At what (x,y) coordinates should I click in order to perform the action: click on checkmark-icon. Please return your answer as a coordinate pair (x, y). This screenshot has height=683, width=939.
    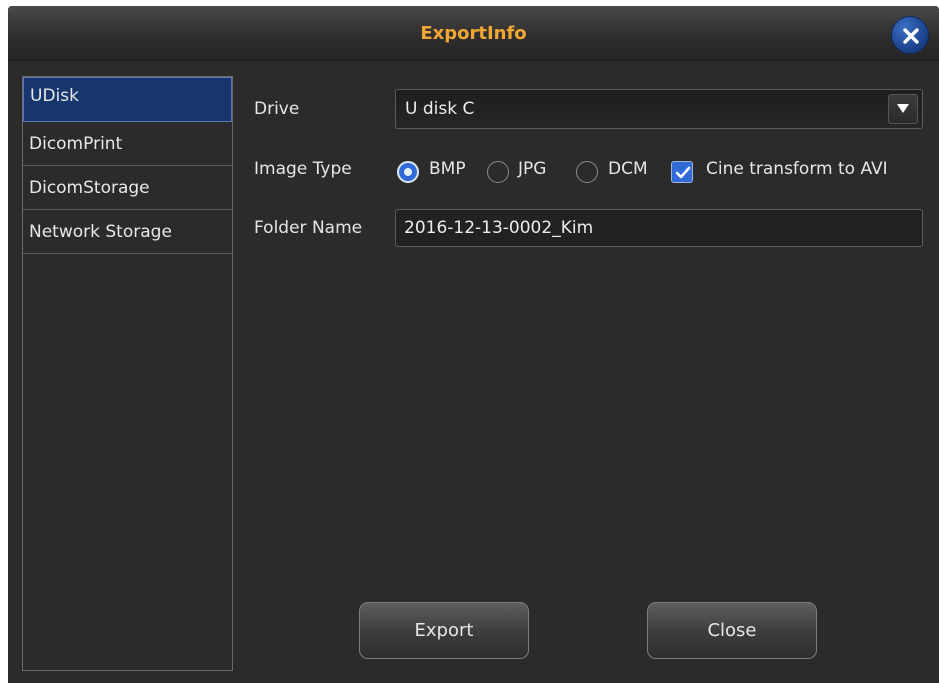
    Looking at the image, I should click on (683, 172).